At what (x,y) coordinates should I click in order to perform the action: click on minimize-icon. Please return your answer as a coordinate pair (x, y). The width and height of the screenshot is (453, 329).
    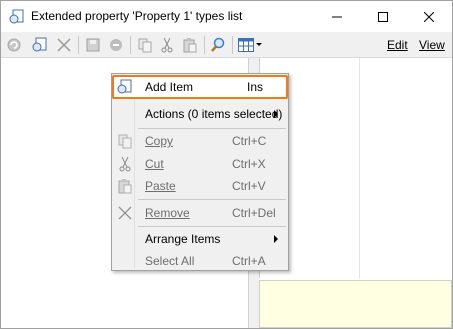
    Looking at the image, I should click on (337, 16).